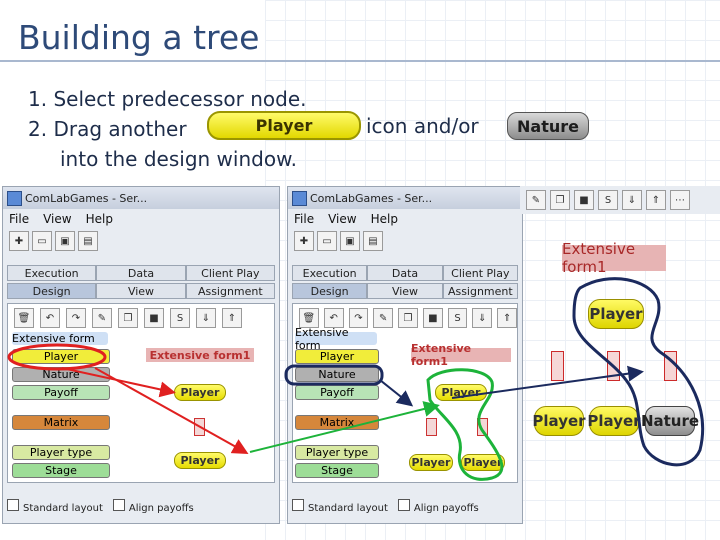 This screenshot has height=540, width=720. What do you see at coordinates (334, 375) in the screenshot?
I see `highlight-nature-palette` at bounding box center [334, 375].